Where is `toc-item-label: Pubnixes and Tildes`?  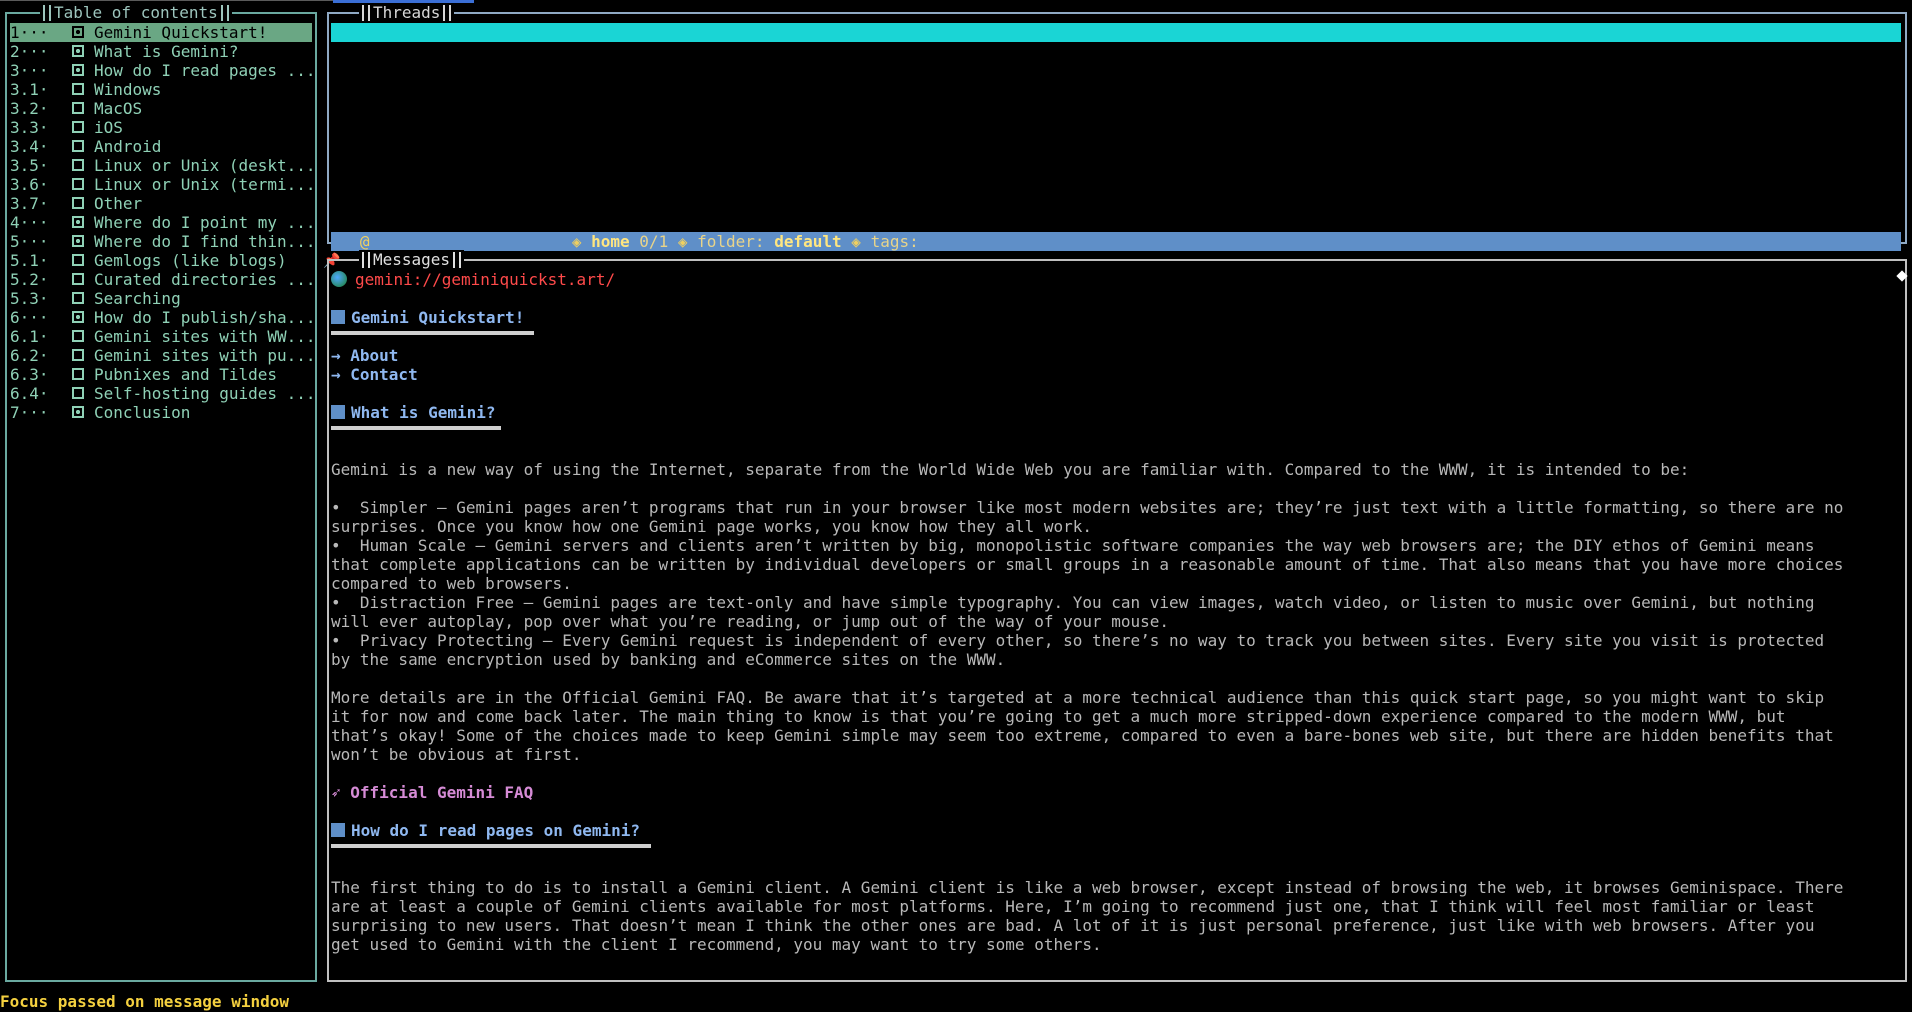
toc-item-label: Pubnixes and Tildes is located at coordinates (186, 374).